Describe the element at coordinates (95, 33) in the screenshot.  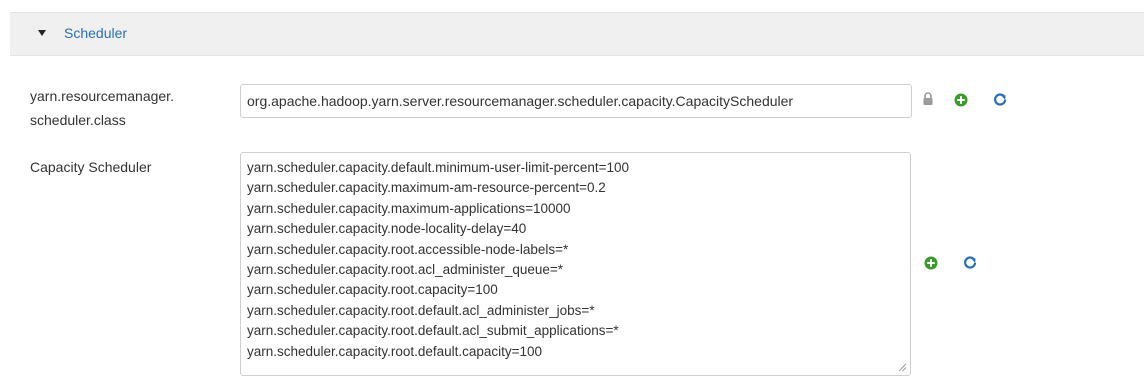
I see `section-title: Scheduler` at that location.